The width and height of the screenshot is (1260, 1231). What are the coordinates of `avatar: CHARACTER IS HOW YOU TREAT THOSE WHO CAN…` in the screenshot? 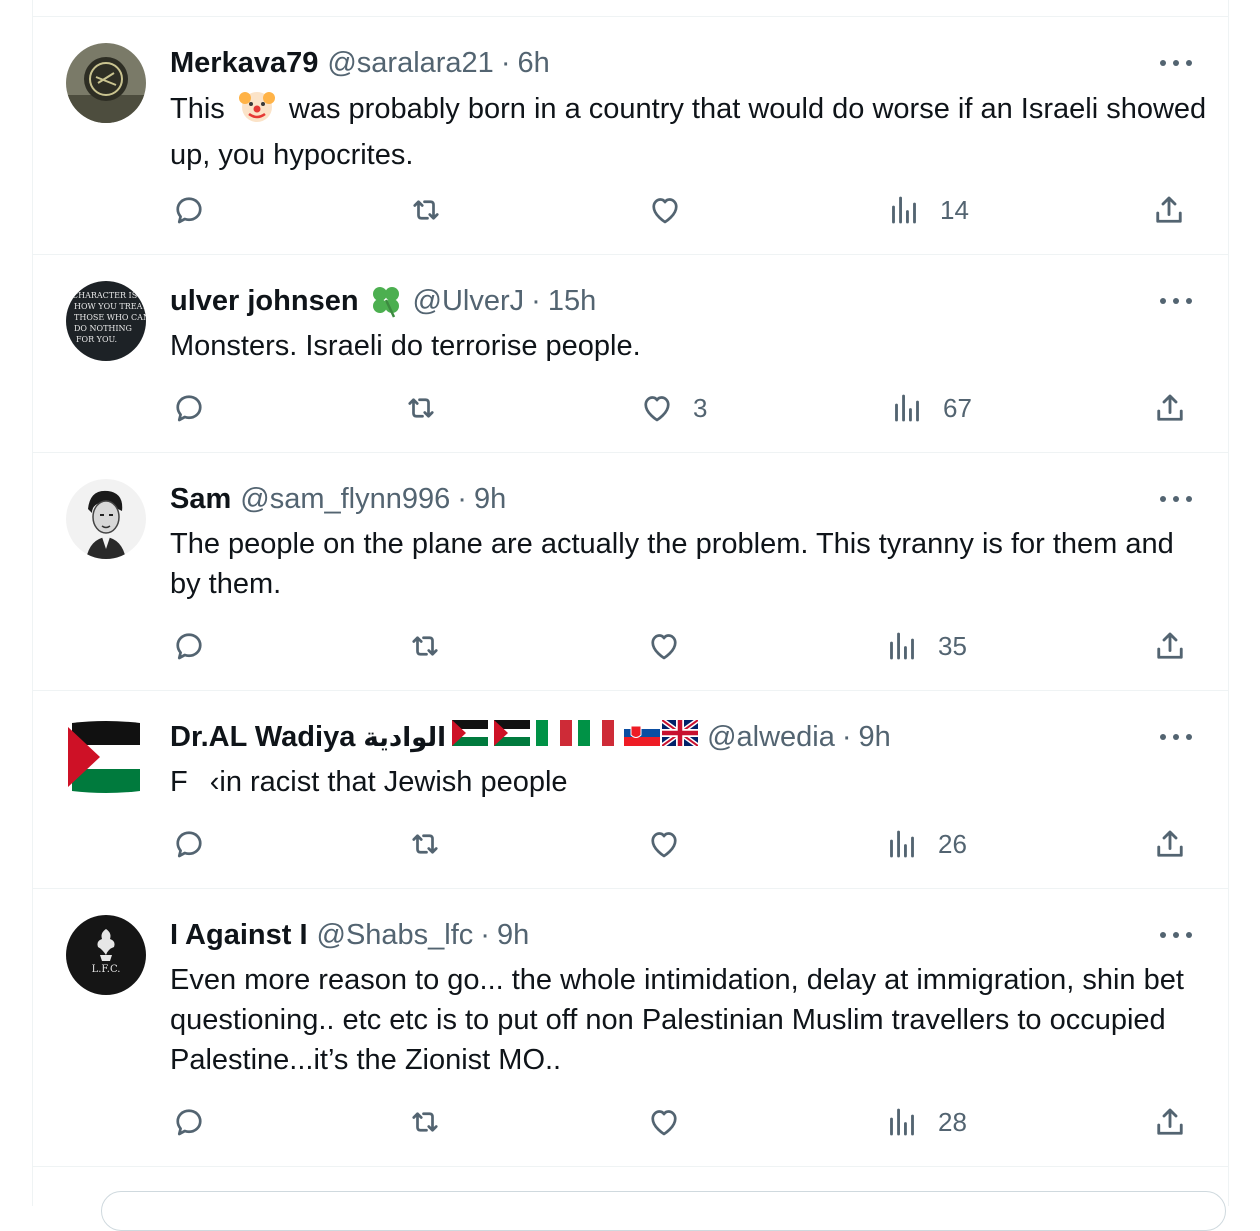 It's located at (106, 321).